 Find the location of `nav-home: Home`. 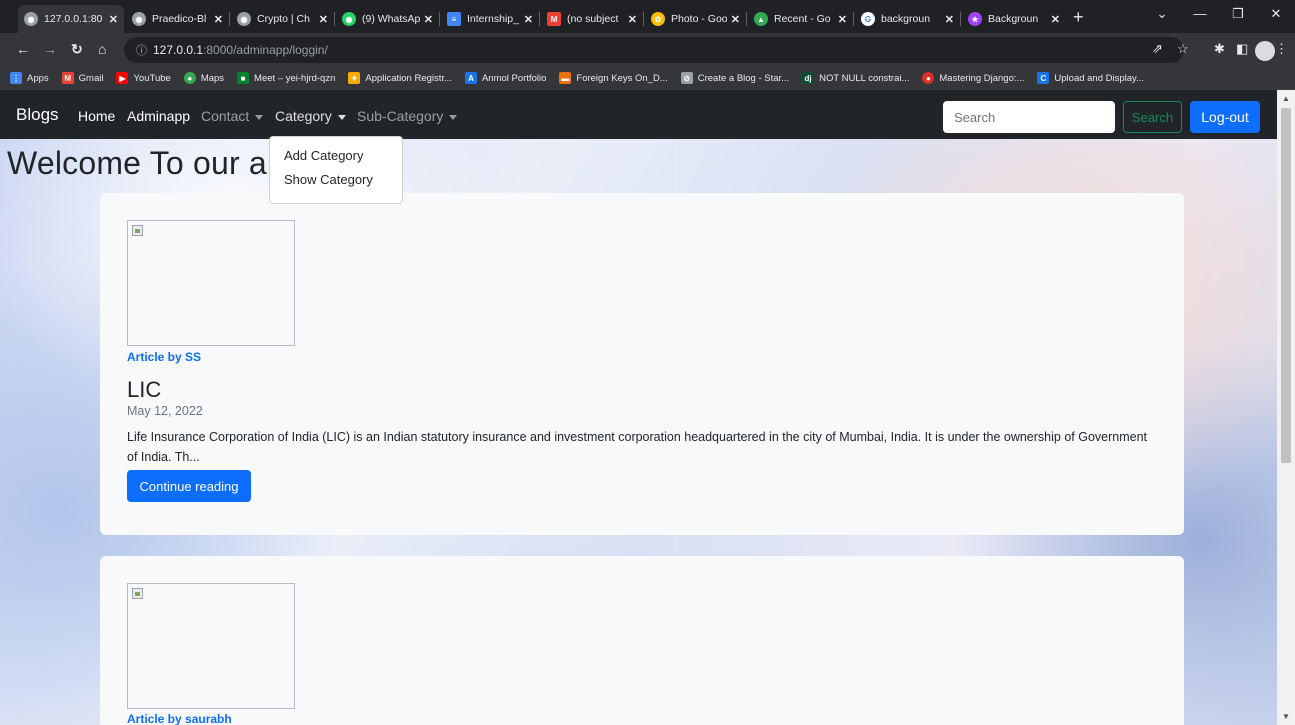

nav-home: Home is located at coordinates (96, 116).